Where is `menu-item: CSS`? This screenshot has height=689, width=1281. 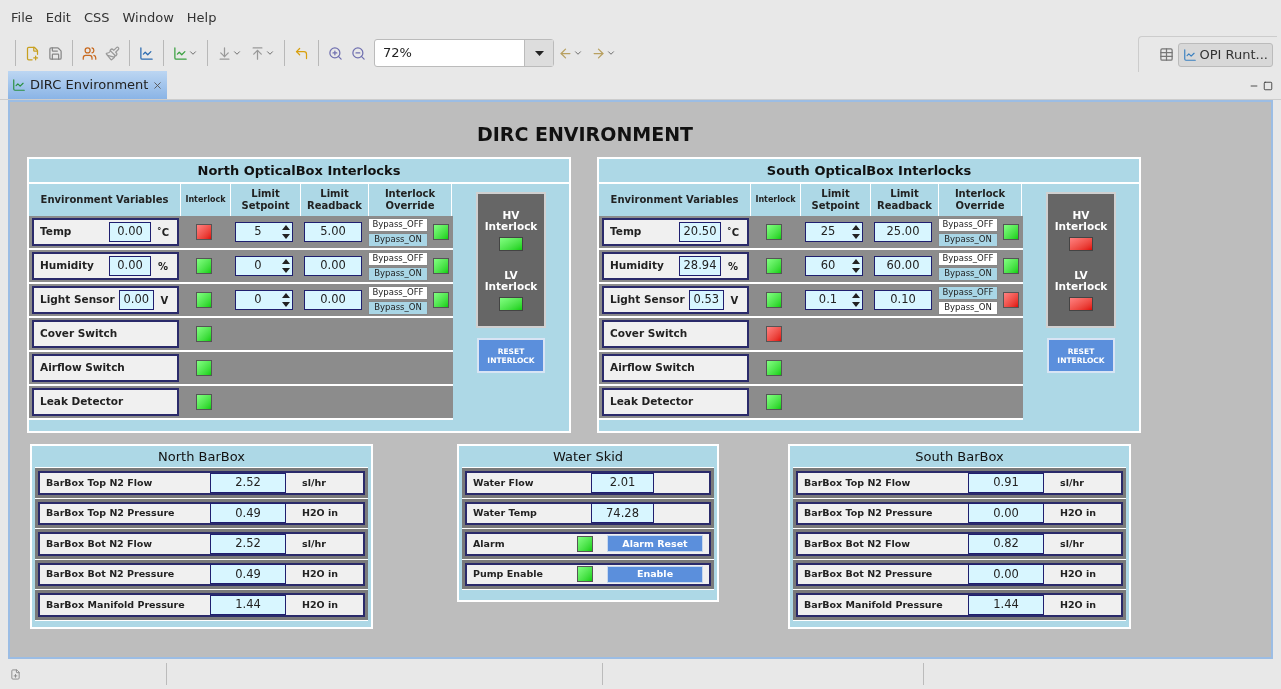
menu-item: CSS is located at coordinates (96, 18).